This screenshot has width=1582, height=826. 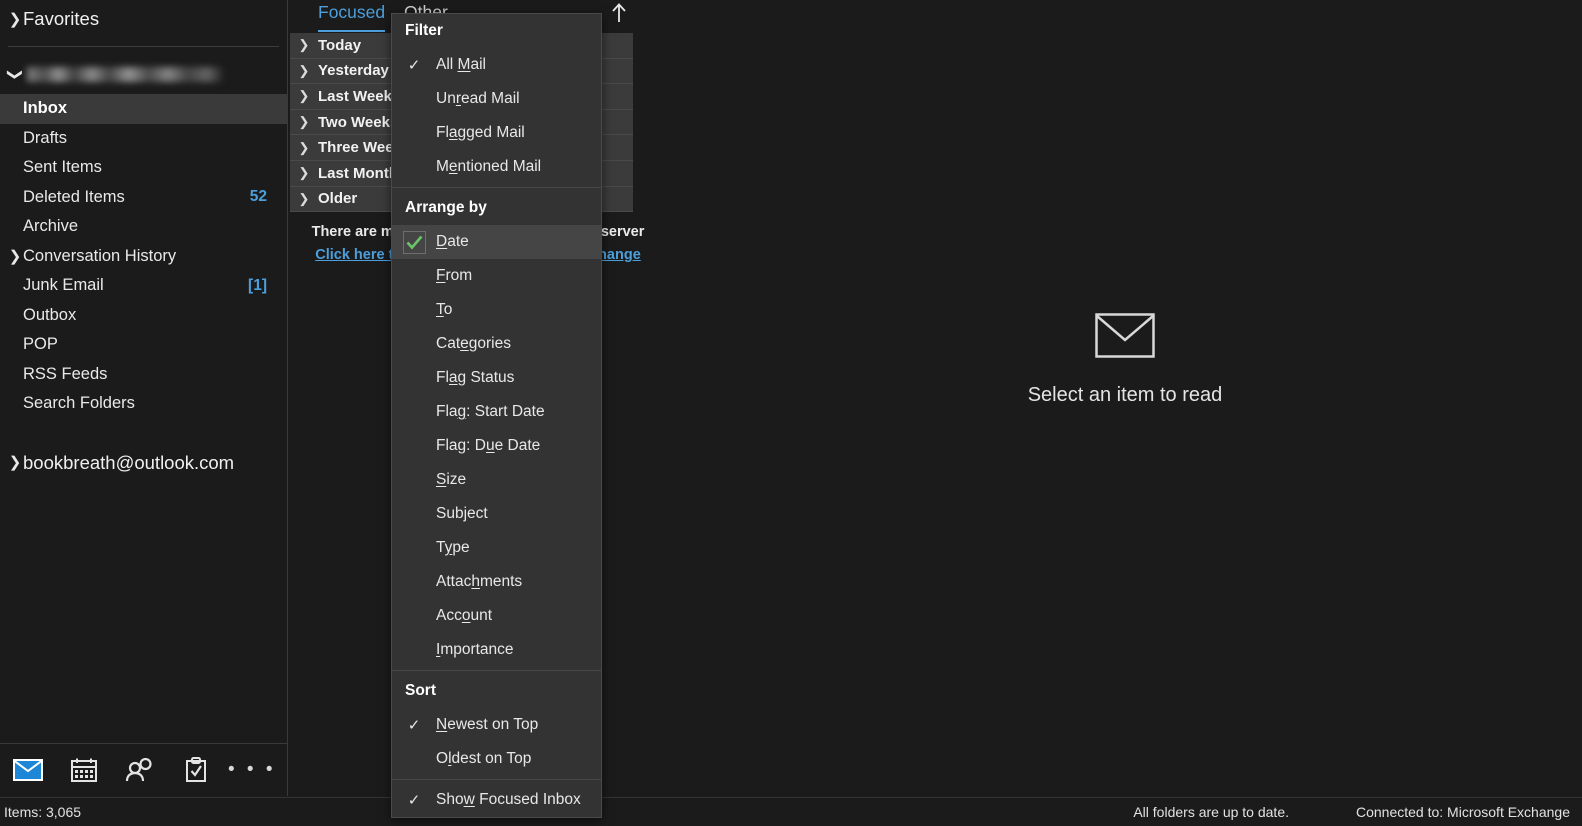 I want to click on menu-item-label: Show Focused Inbox, so click(x=508, y=799).